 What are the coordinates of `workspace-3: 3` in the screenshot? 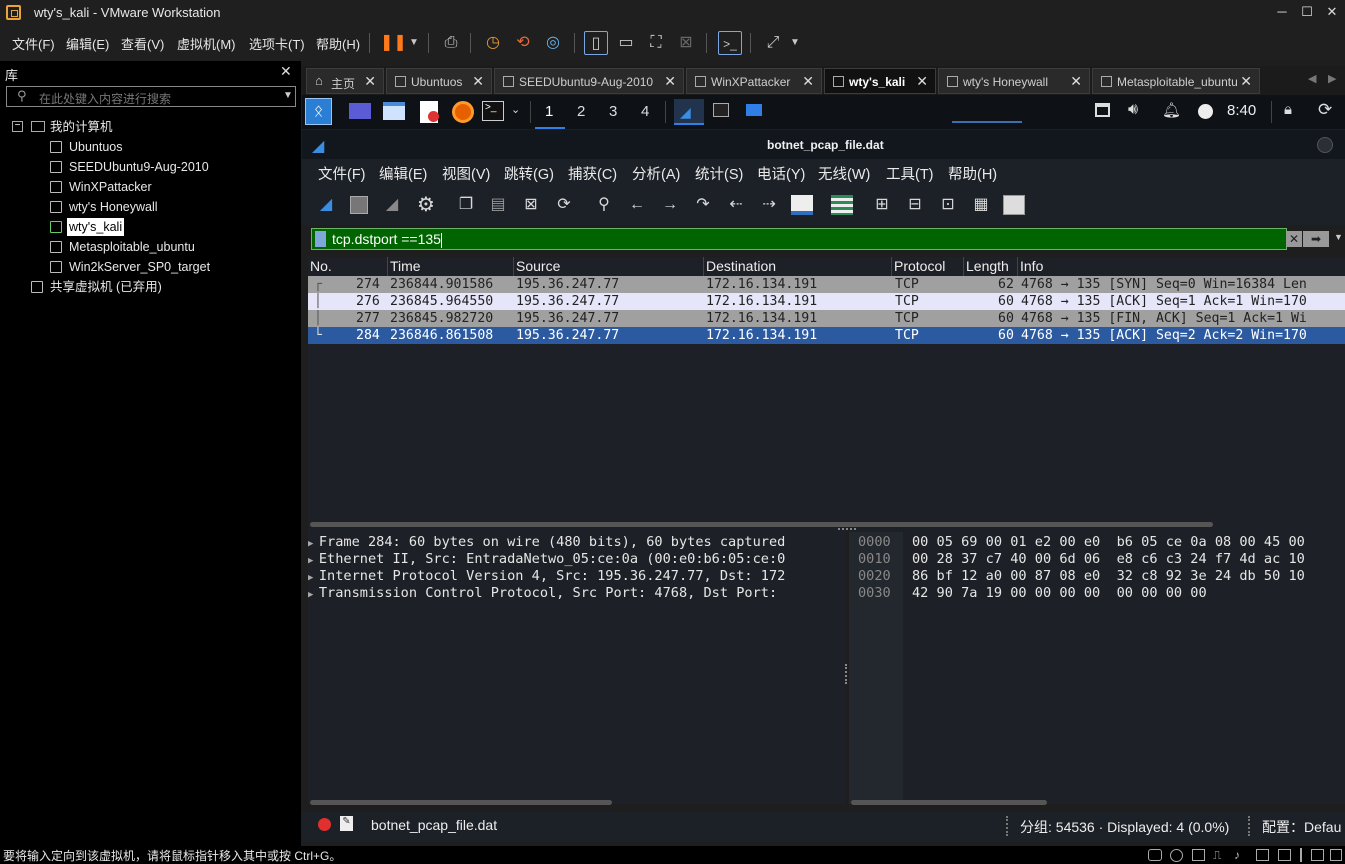 It's located at (613, 111).